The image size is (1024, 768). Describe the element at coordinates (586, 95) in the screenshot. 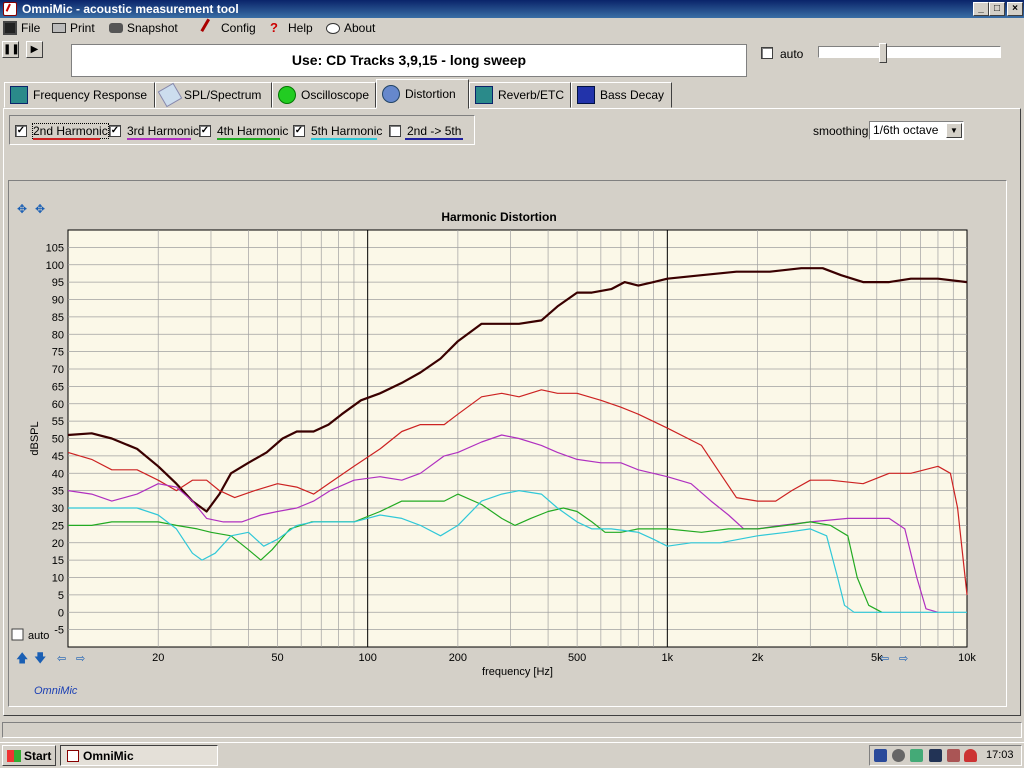

I see `bass-decay-icon` at that location.